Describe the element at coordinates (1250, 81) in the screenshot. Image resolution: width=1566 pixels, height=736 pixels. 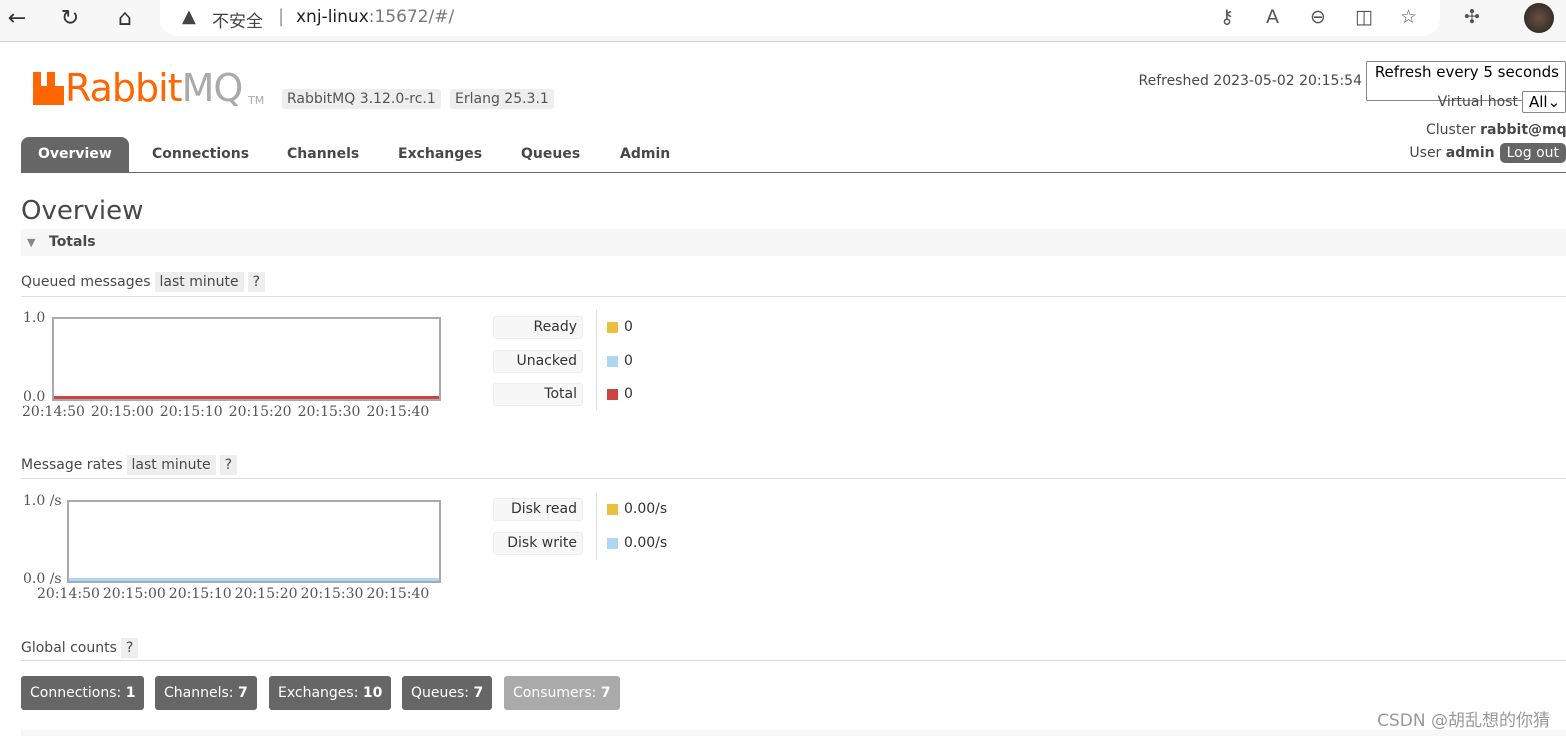
I see `refreshed-time: Refreshed 2023-05-02 20:15:54` at that location.